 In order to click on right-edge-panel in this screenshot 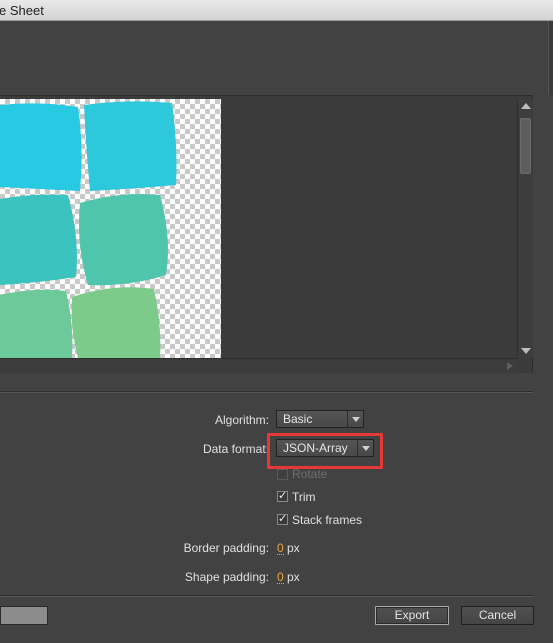, I will do `click(550, 58)`.